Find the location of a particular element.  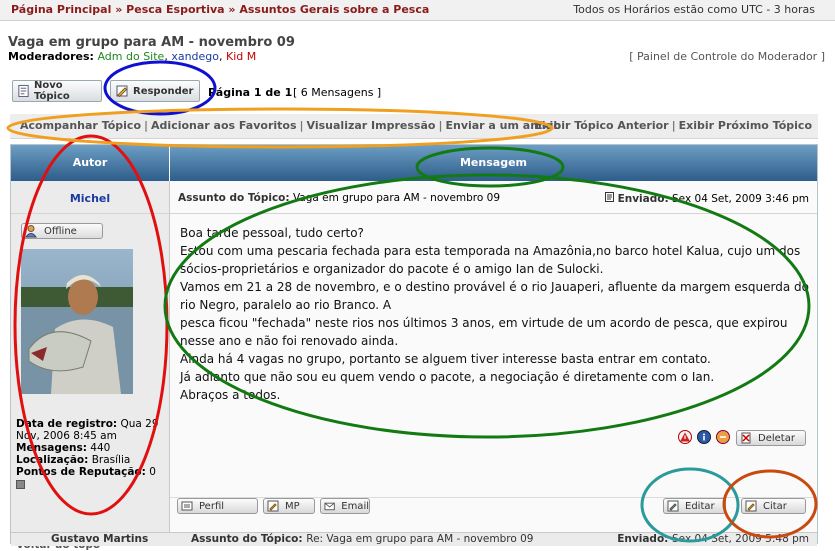

sent-label: Enviado: is located at coordinates (643, 199).